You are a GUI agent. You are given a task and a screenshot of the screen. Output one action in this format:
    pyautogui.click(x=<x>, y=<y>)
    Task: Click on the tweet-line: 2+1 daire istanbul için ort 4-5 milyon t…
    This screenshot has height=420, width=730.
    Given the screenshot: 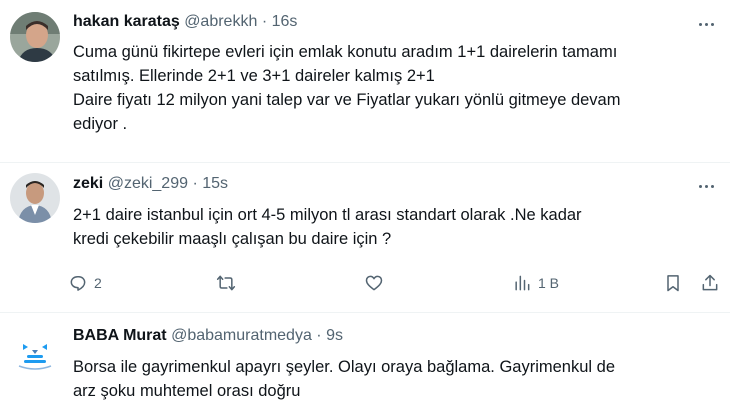 What is the action you would take?
    pyautogui.click(x=327, y=215)
    